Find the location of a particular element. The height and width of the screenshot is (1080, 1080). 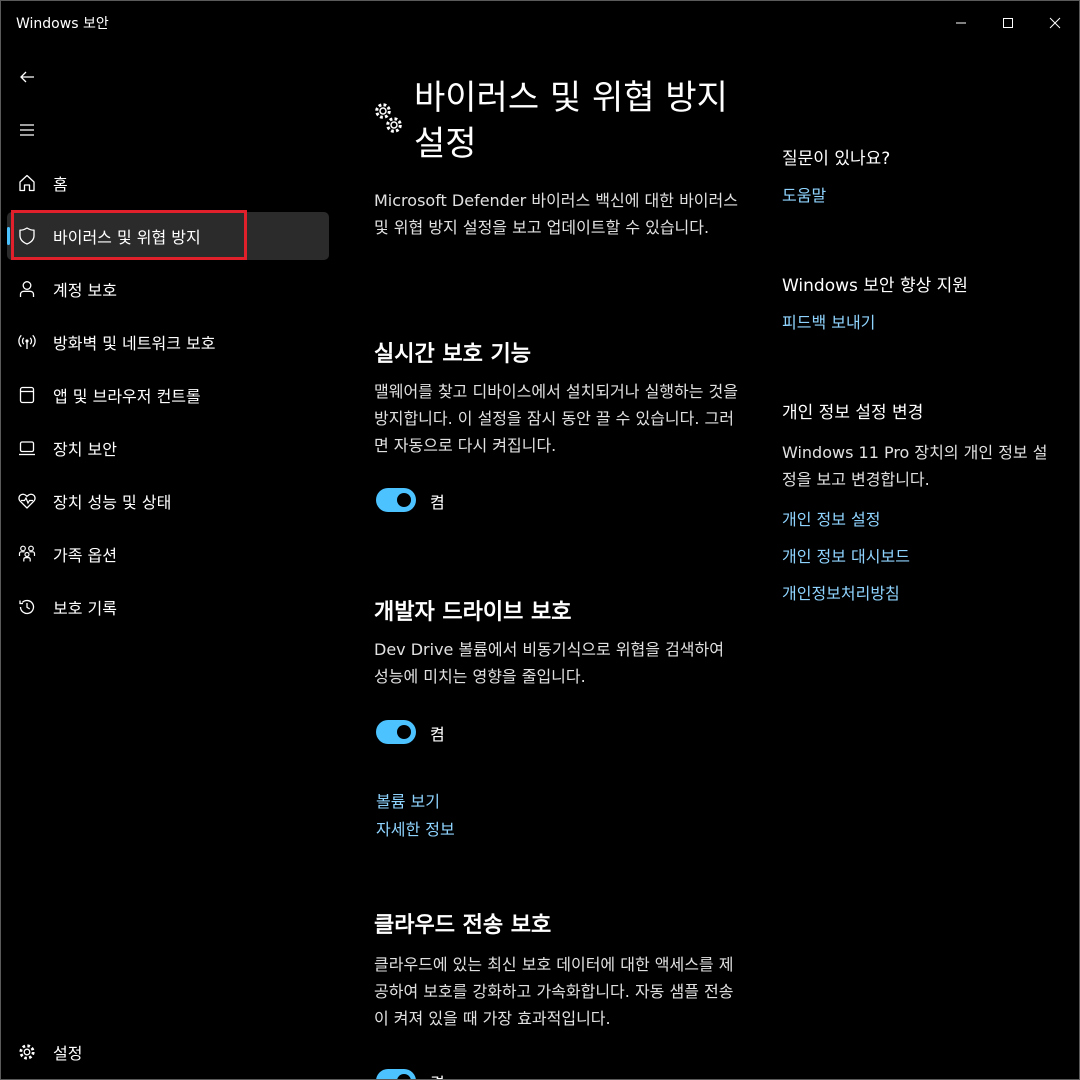

sidebar-item-app-browser-control: 앱 및 브라우저 컨트롤 is located at coordinates (168, 395).